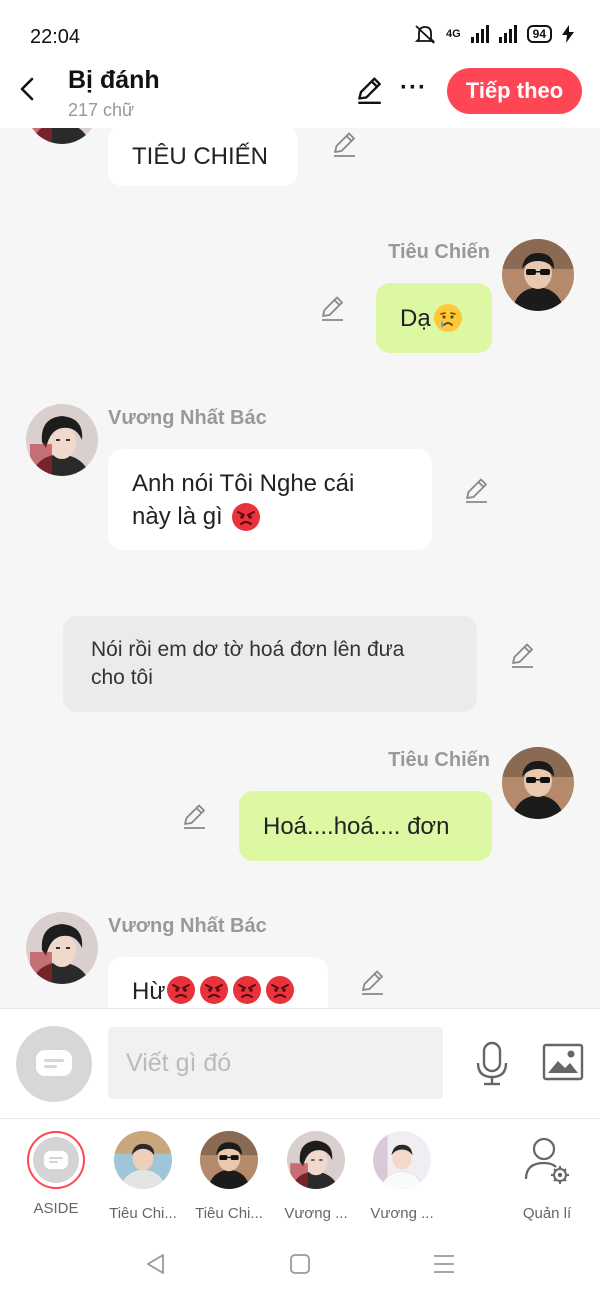  What do you see at coordinates (114, 80) in the screenshot?
I see `page-title: Bị đánh` at bounding box center [114, 80].